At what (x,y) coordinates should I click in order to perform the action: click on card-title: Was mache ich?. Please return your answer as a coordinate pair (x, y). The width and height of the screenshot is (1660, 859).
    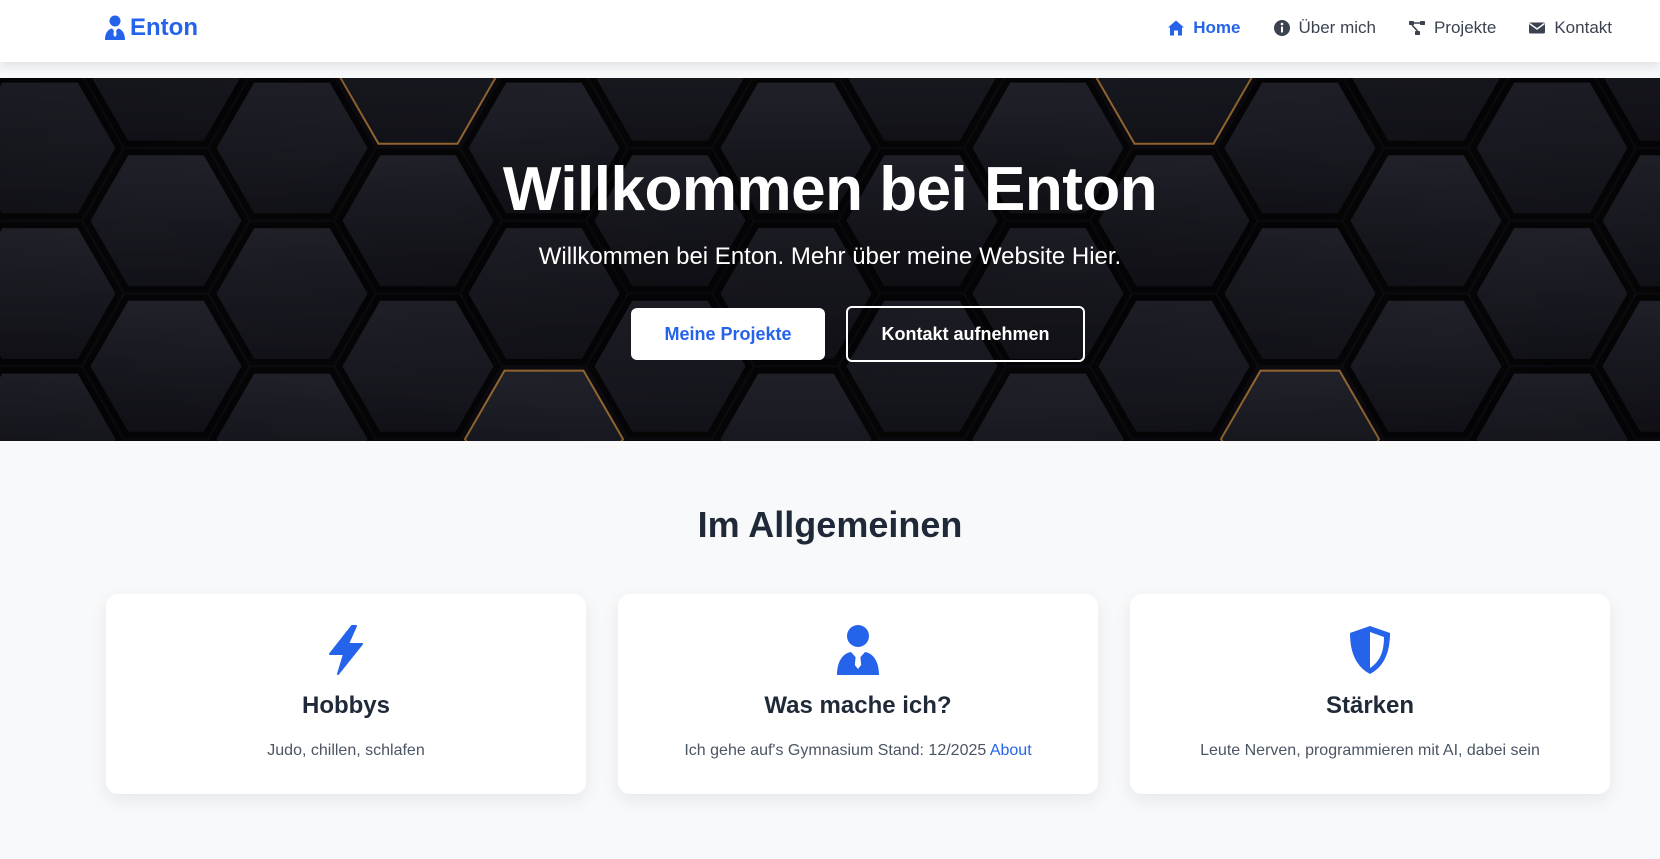
    Looking at the image, I should click on (858, 705).